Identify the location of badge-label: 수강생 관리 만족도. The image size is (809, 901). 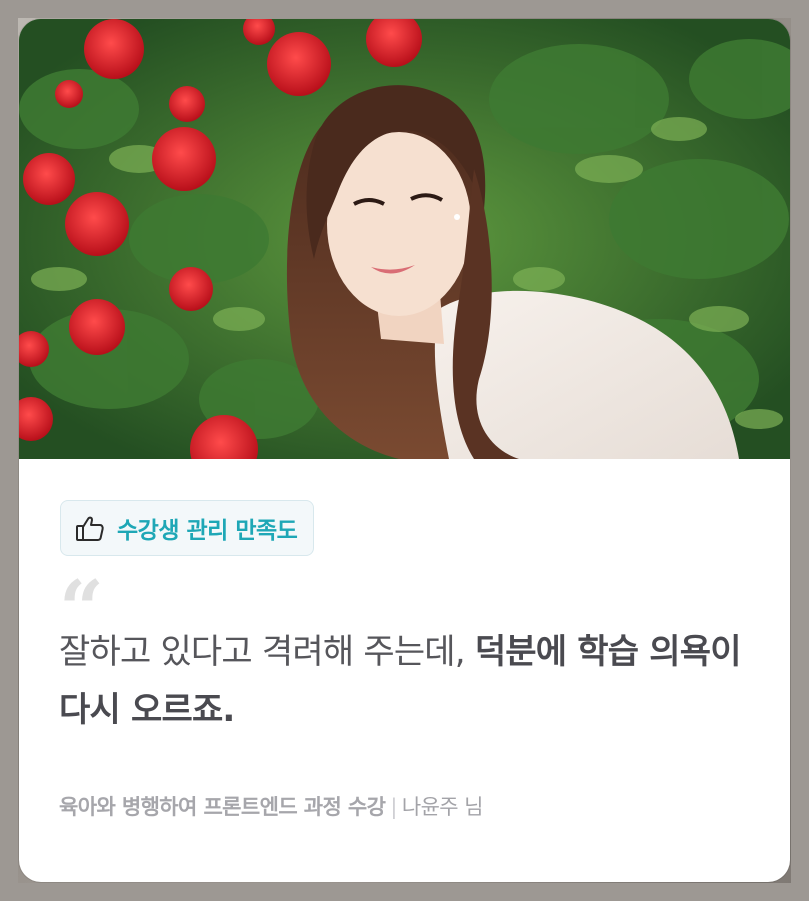
(207, 531).